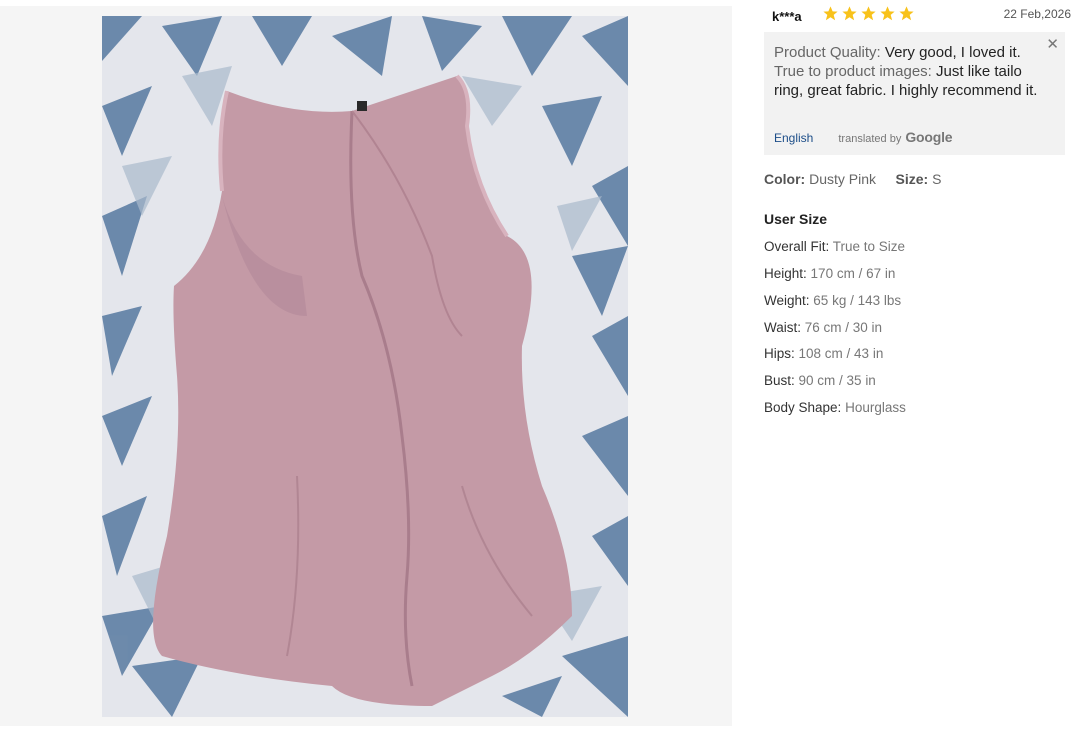 The height and width of the screenshot is (734, 1082). What do you see at coordinates (837, 380) in the screenshot?
I see `bust-value: 90 cm / 35 in` at bounding box center [837, 380].